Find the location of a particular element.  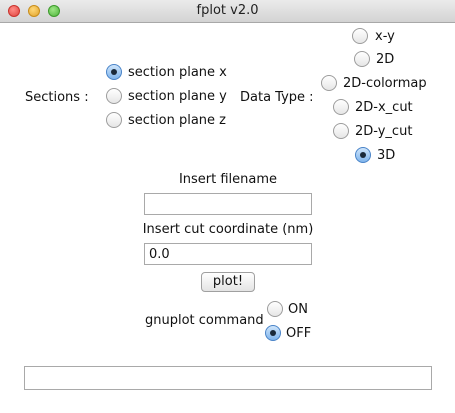

data-type-label: Data Type : is located at coordinates (277, 97).